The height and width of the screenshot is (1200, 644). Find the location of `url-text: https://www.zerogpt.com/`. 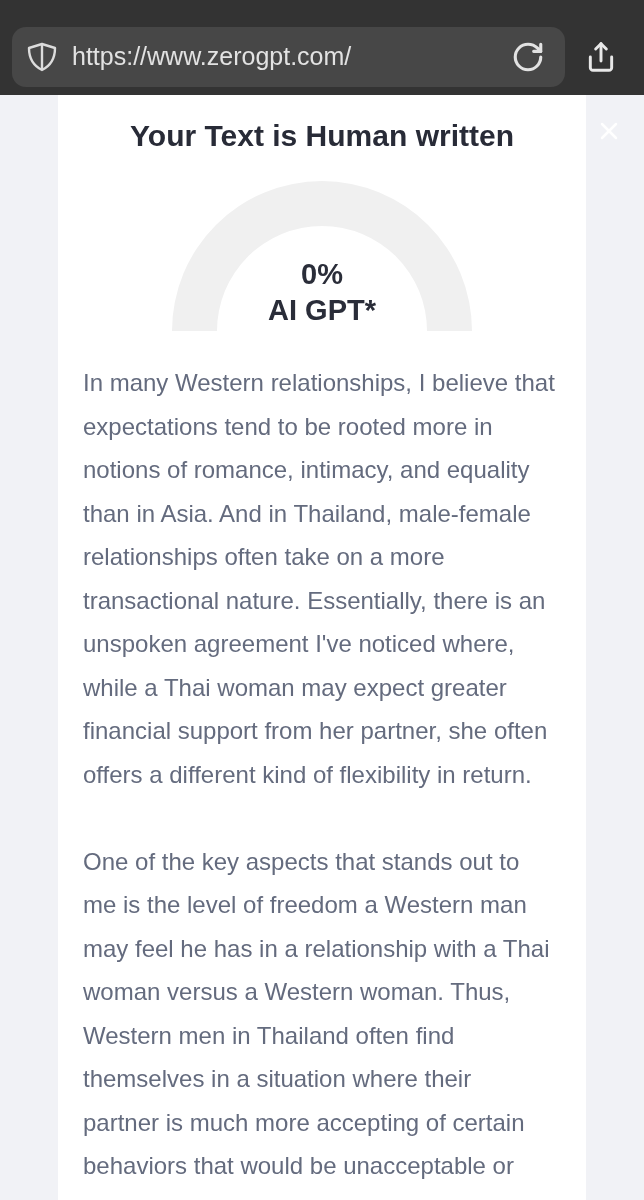

url-text: https://www.zerogpt.com/ is located at coordinates (212, 57).